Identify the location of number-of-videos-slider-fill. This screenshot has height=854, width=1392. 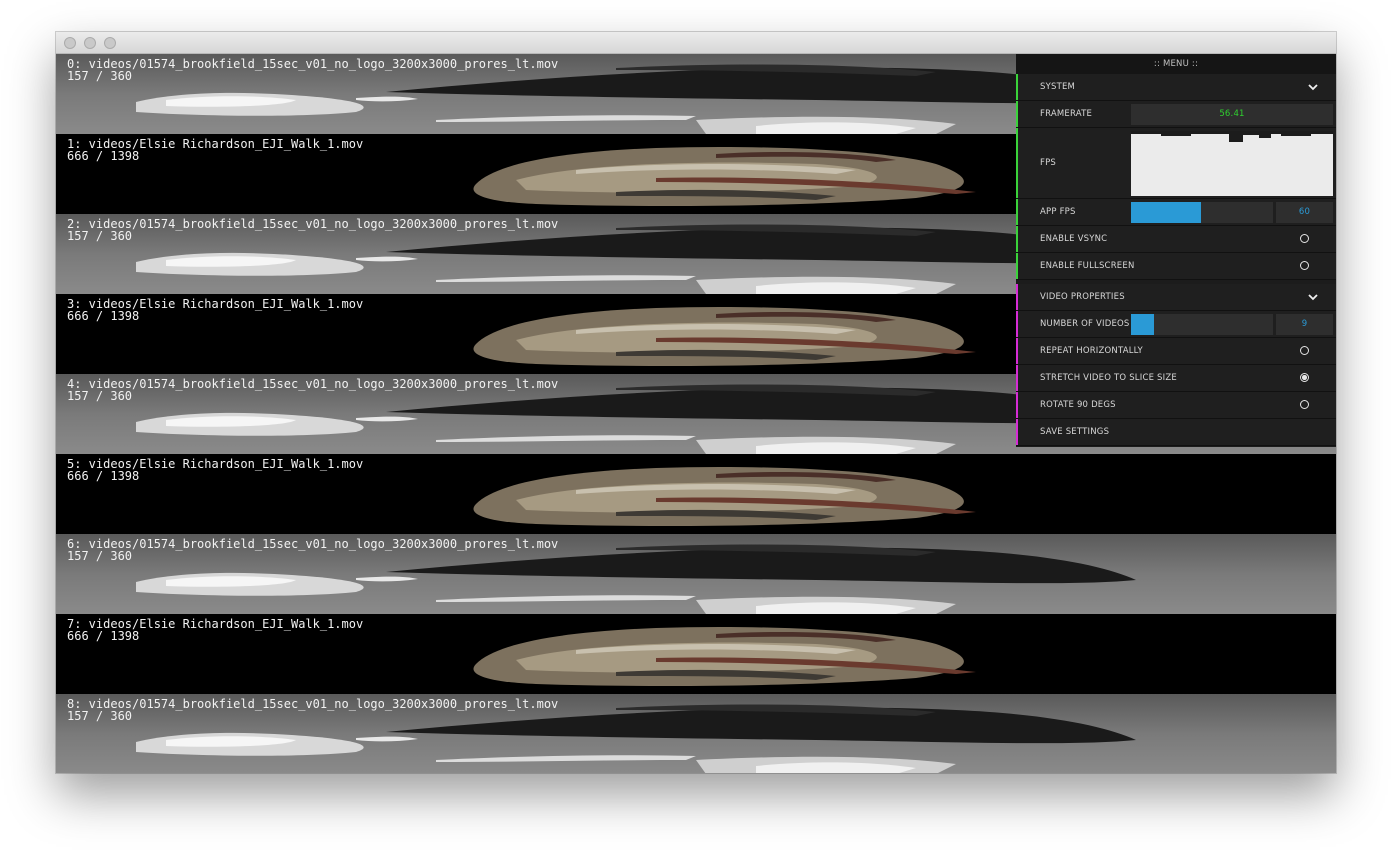
(1142, 324).